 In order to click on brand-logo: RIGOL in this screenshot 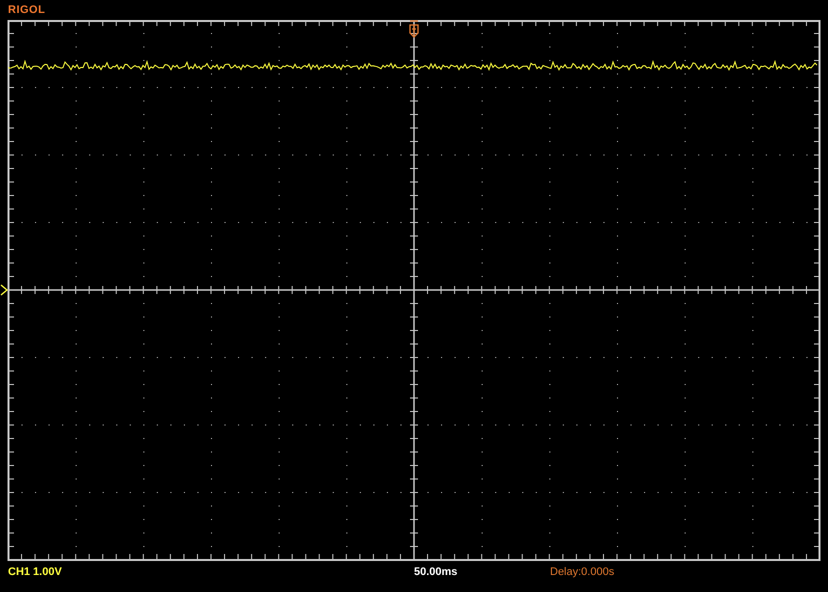, I will do `click(27, 10)`.